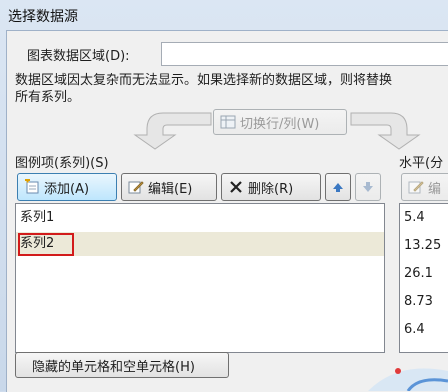 This screenshot has height=392, width=448. What do you see at coordinates (236, 187) in the screenshot?
I see `delete-icon` at bounding box center [236, 187].